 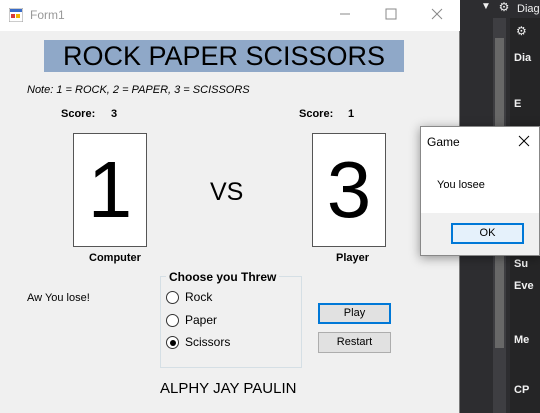 I want to click on message-dialog: Game You losee OK, so click(x=480, y=191).